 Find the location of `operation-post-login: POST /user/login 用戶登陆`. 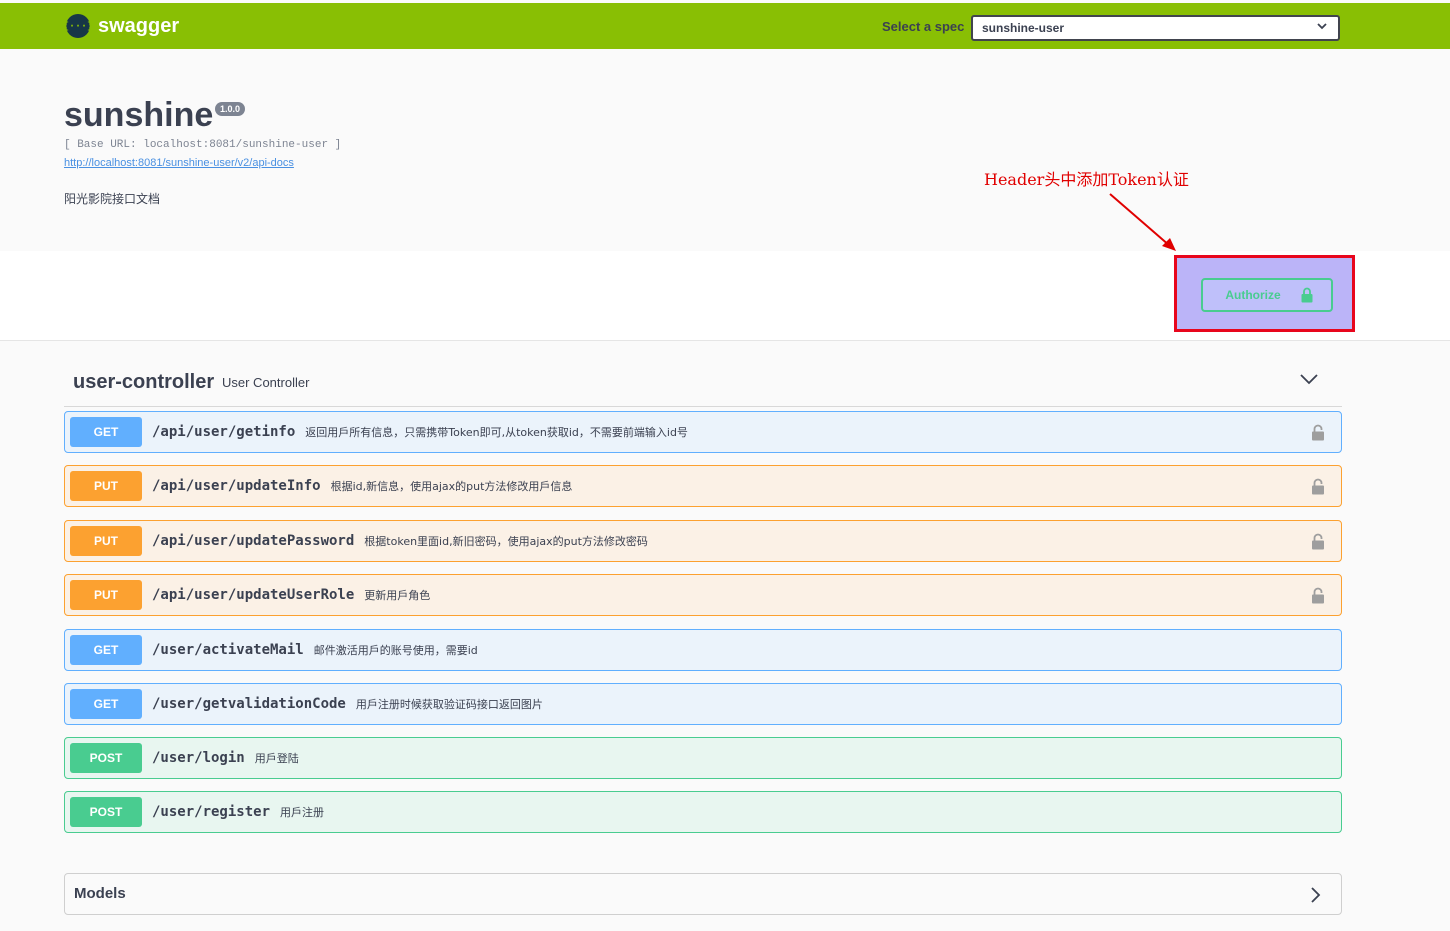

operation-post-login: POST /user/login 用戶登陆 is located at coordinates (703, 758).